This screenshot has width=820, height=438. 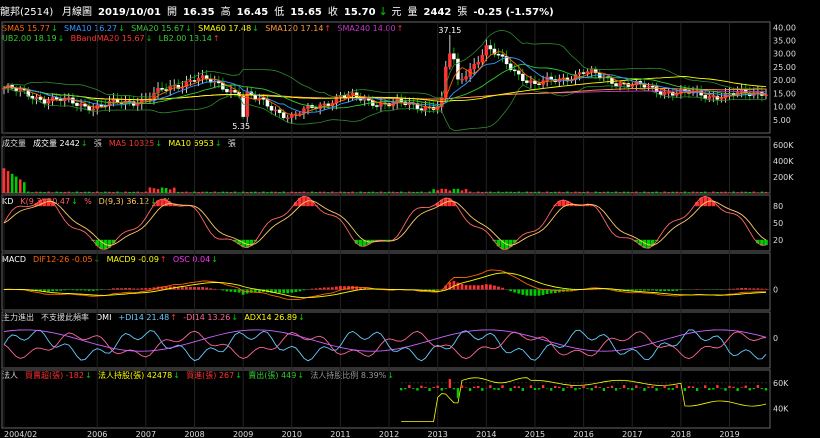 I want to click on x-tick-label: 2017, so click(x=632, y=434).